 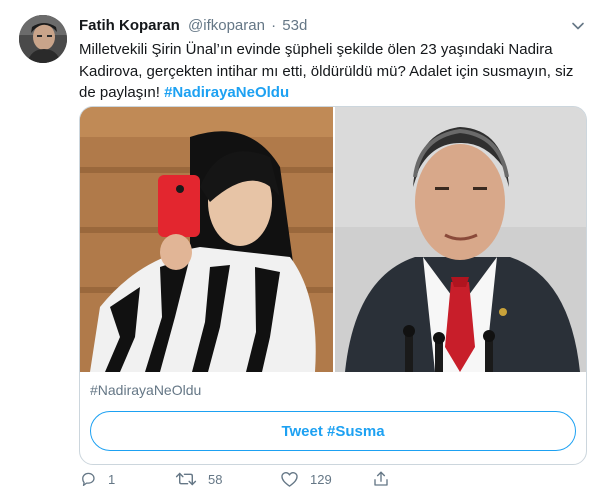 I want to click on tweet-header: Fatih Koparan @ifkoparan · 53d, so click(x=193, y=26).